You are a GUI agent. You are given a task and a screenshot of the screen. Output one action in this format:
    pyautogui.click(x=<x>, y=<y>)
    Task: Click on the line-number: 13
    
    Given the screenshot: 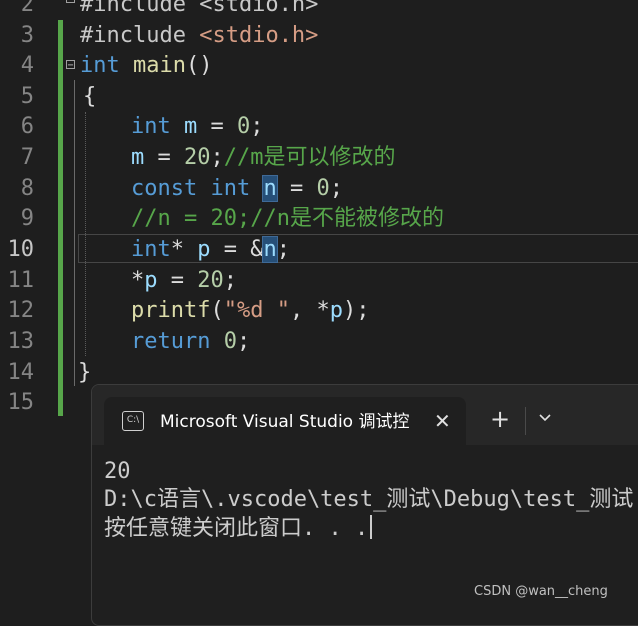 What is the action you would take?
    pyautogui.click(x=21, y=341)
    